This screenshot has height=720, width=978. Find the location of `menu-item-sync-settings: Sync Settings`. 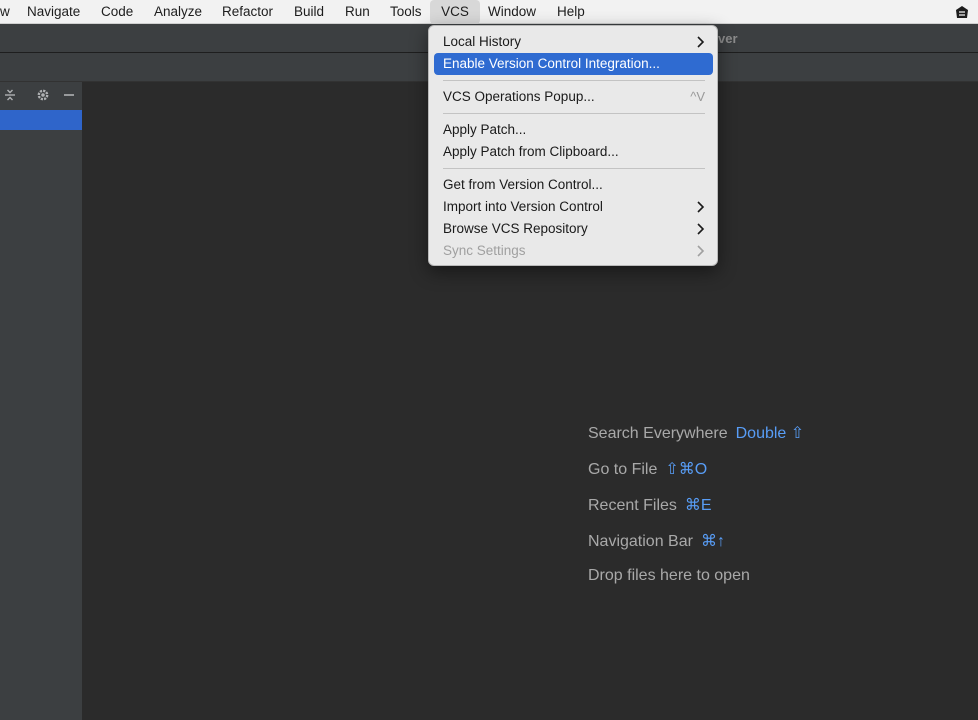

menu-item-sync-settings: Sync Settings is located at coordinates (573, 251).